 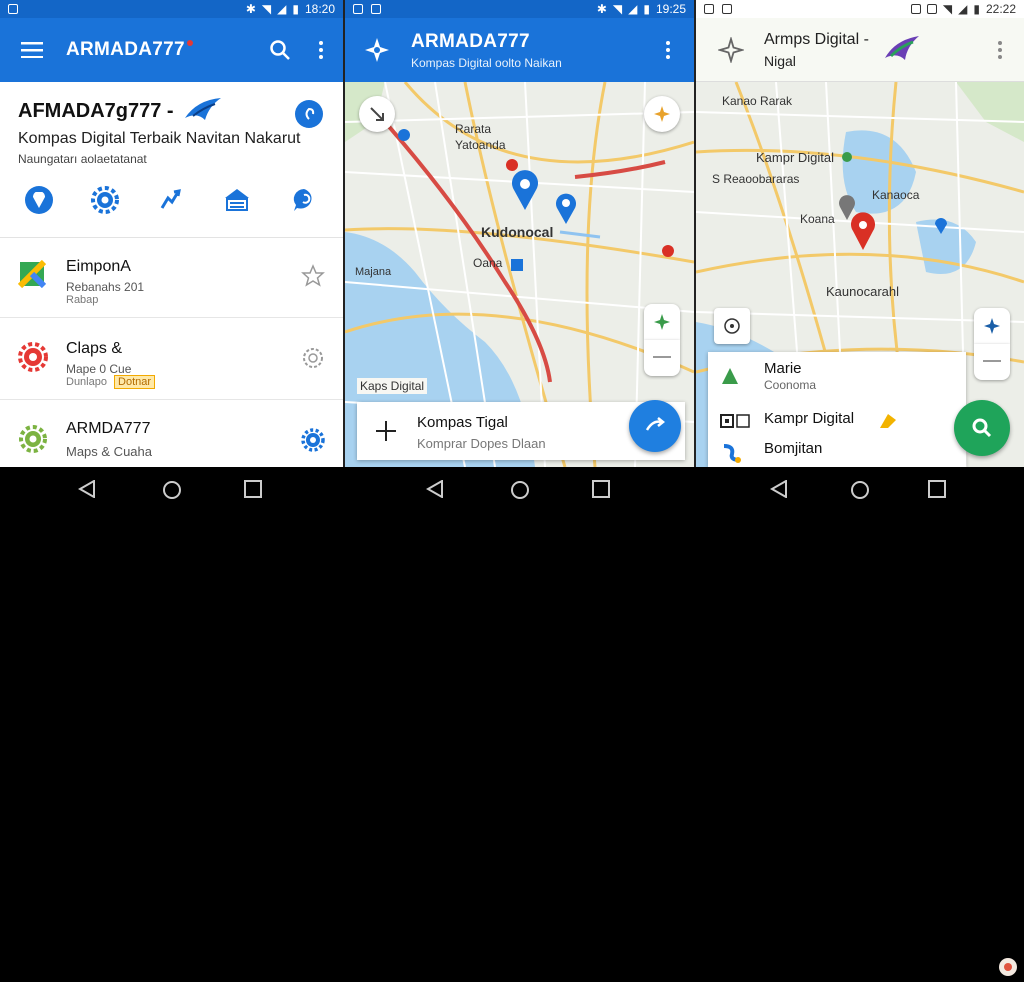 I want to click on status-bar: ✱ ◥ ◢ ▮ 19:25, so click(x=519, y=9).